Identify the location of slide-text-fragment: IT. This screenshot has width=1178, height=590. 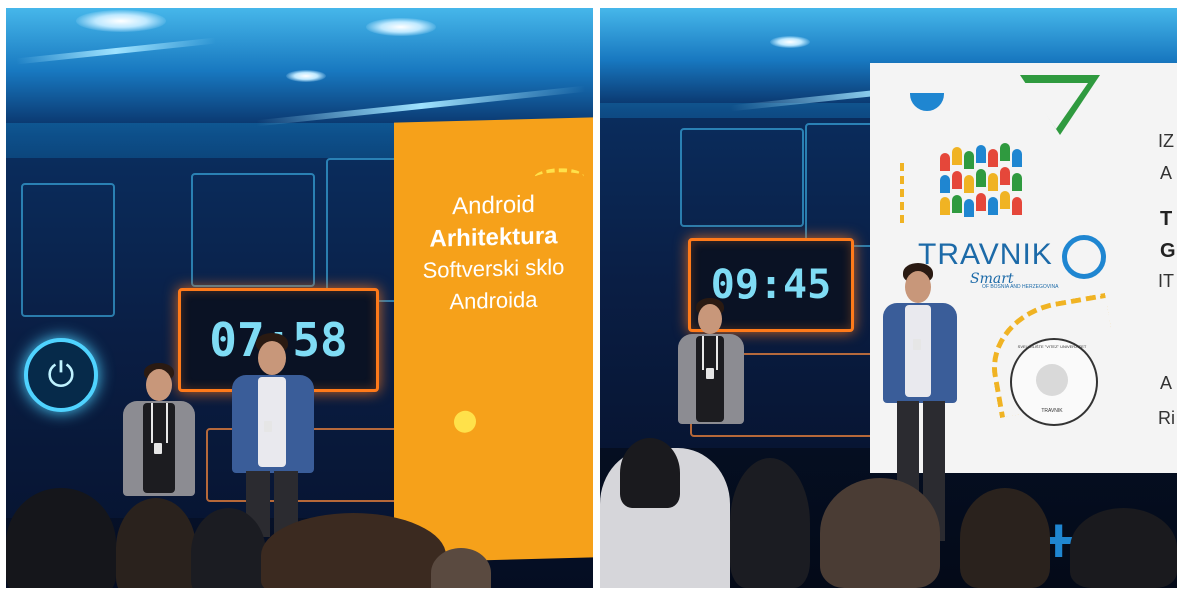
(1166, 281).